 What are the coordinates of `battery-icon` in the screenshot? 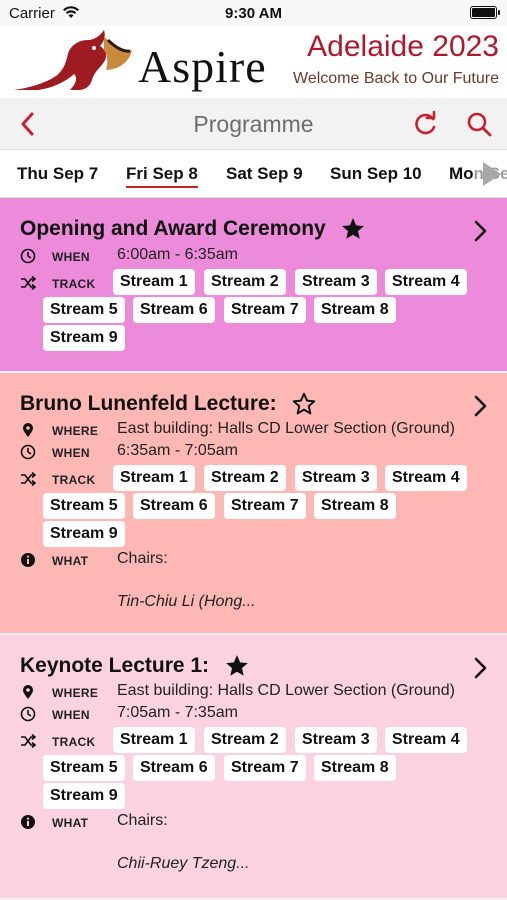 It's located at (483, 12).